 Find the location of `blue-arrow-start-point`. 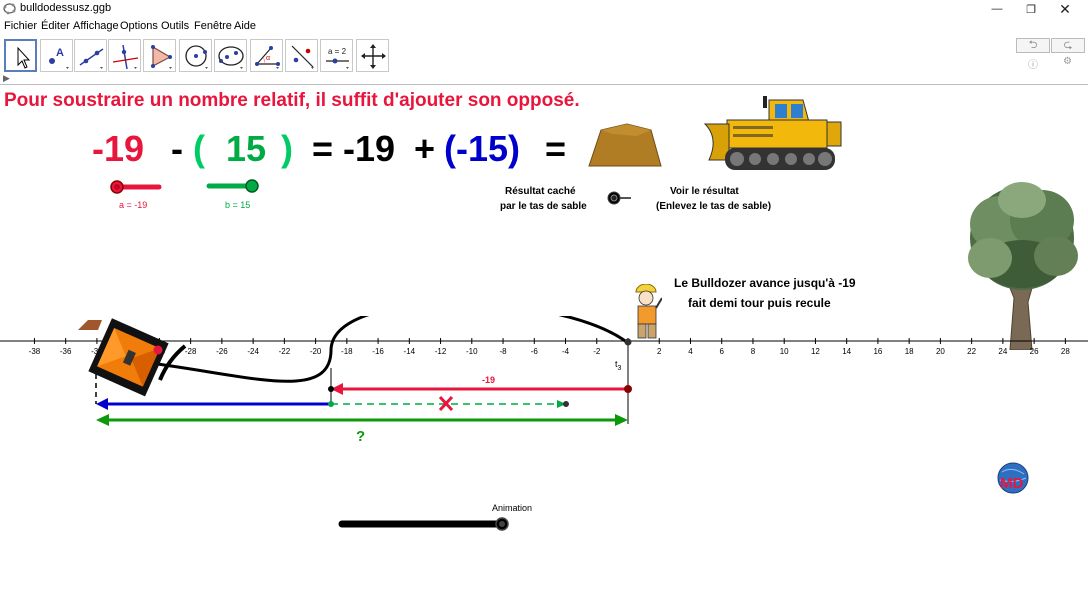

blue-arrow-start-point is located at coordinates (331, 404).